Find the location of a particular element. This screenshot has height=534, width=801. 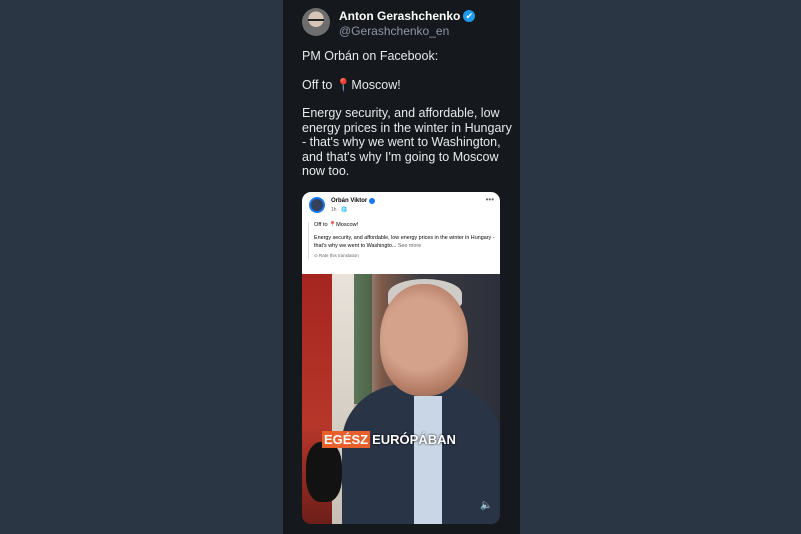

facebook-line-1: Off to 📍Moscow! is located at coordinates (406, 225).